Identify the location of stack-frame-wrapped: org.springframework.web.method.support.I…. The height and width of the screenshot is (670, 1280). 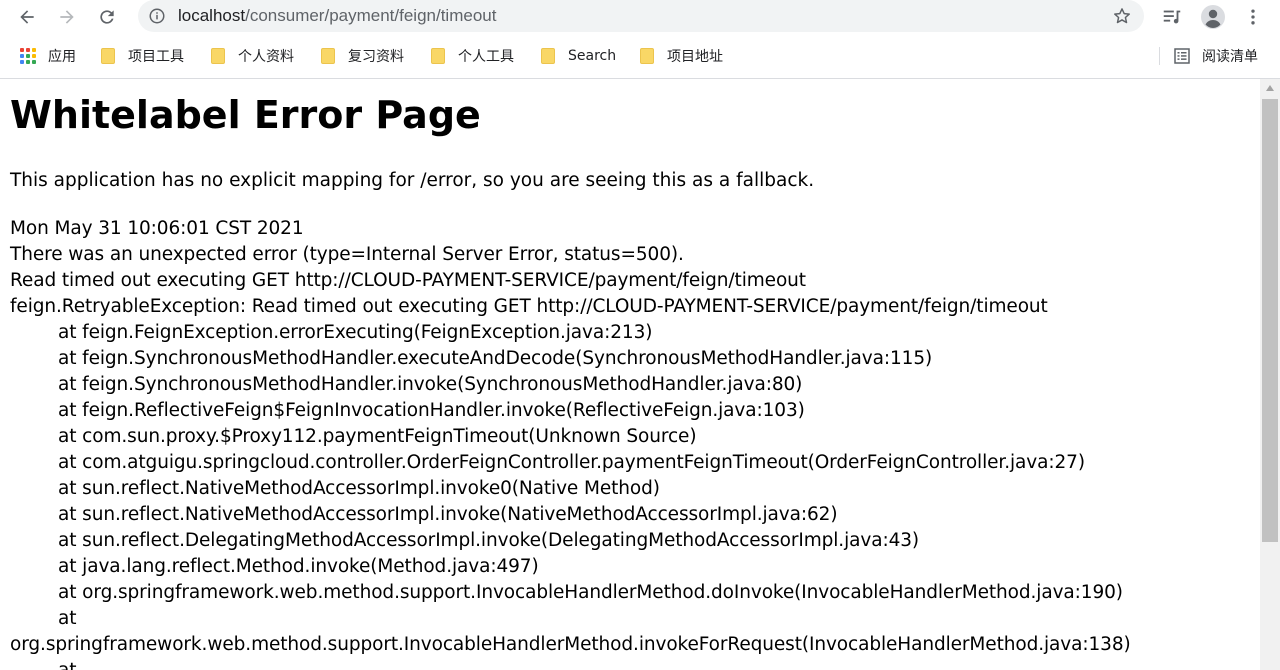
(570, 644).